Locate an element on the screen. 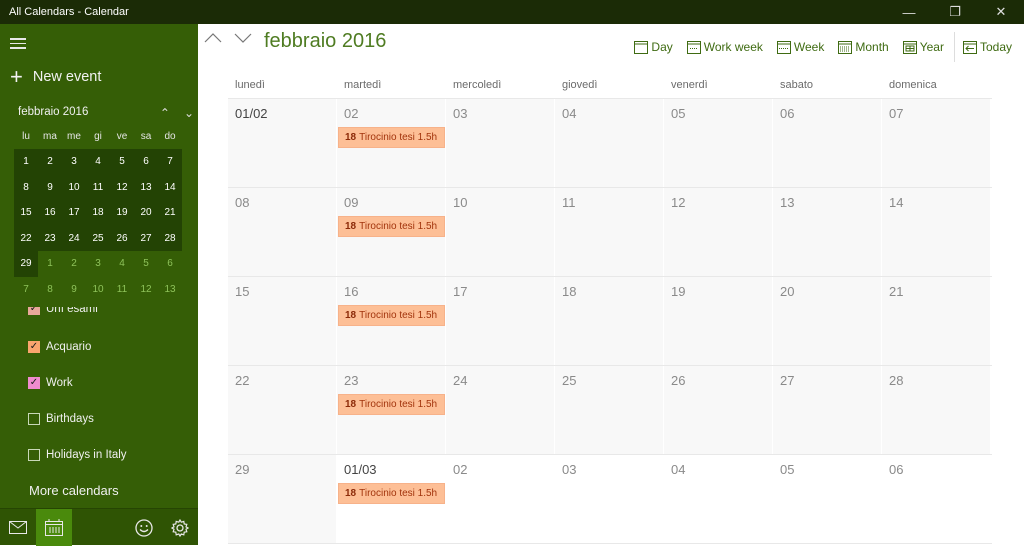  day-cell: 07 is located at coordinates (936, 143).